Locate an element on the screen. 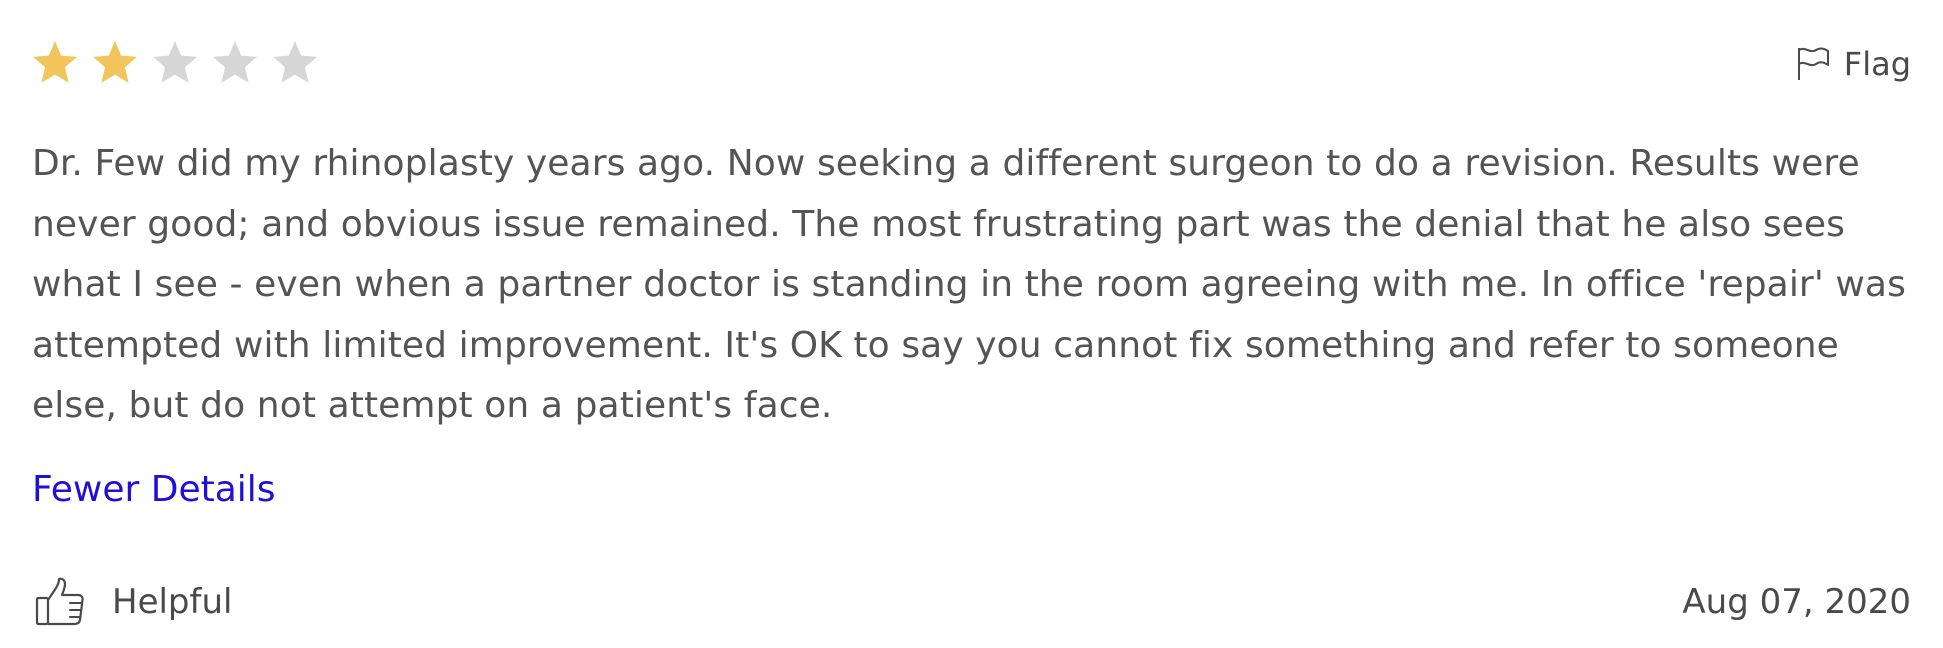  flag-button: Flag is located at coordinates (1853, 64).